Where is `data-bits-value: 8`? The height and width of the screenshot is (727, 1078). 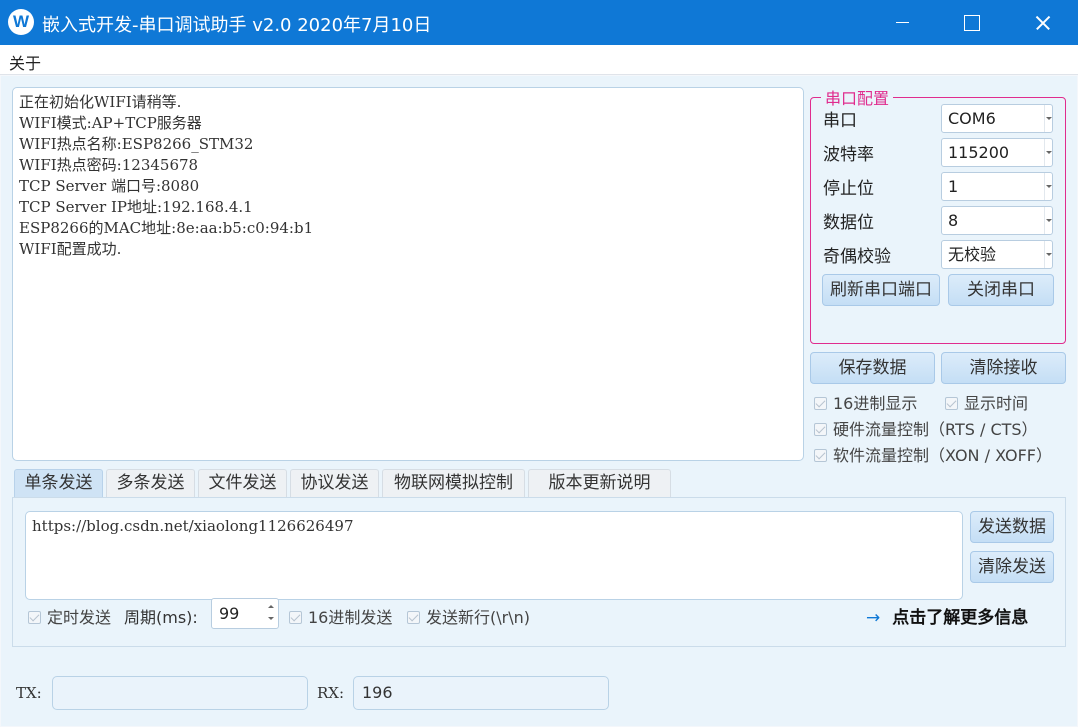
data-bits-value: 8 is located at coordinates (953, 220).